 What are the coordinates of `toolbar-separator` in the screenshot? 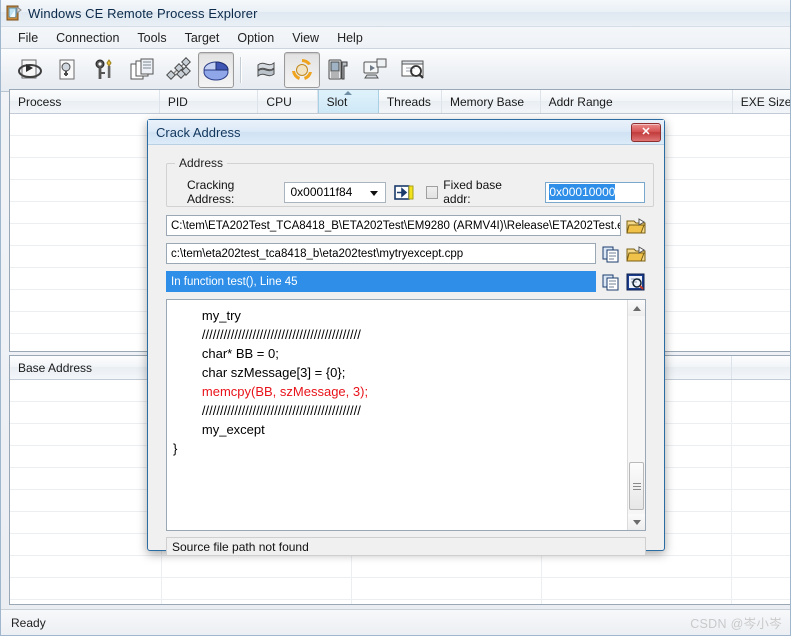 It's located at (241, 70).